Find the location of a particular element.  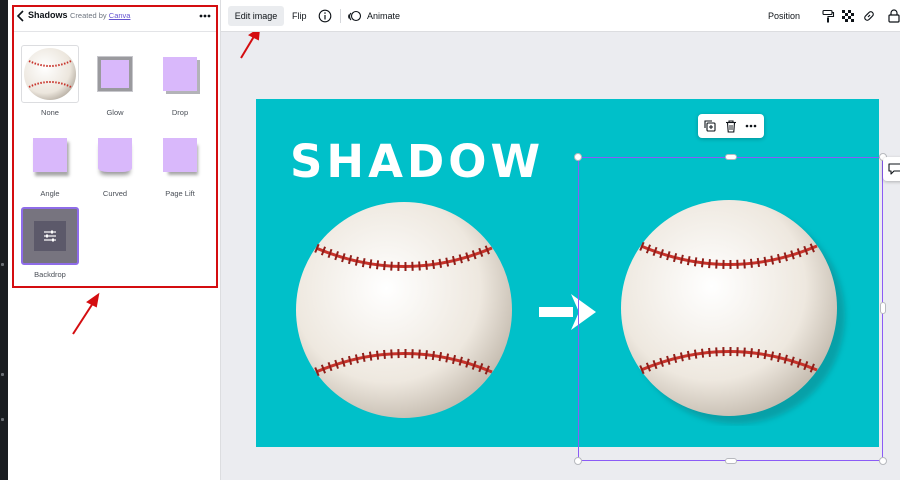

element-floating-toolbar is located at coordinates (731, 126).